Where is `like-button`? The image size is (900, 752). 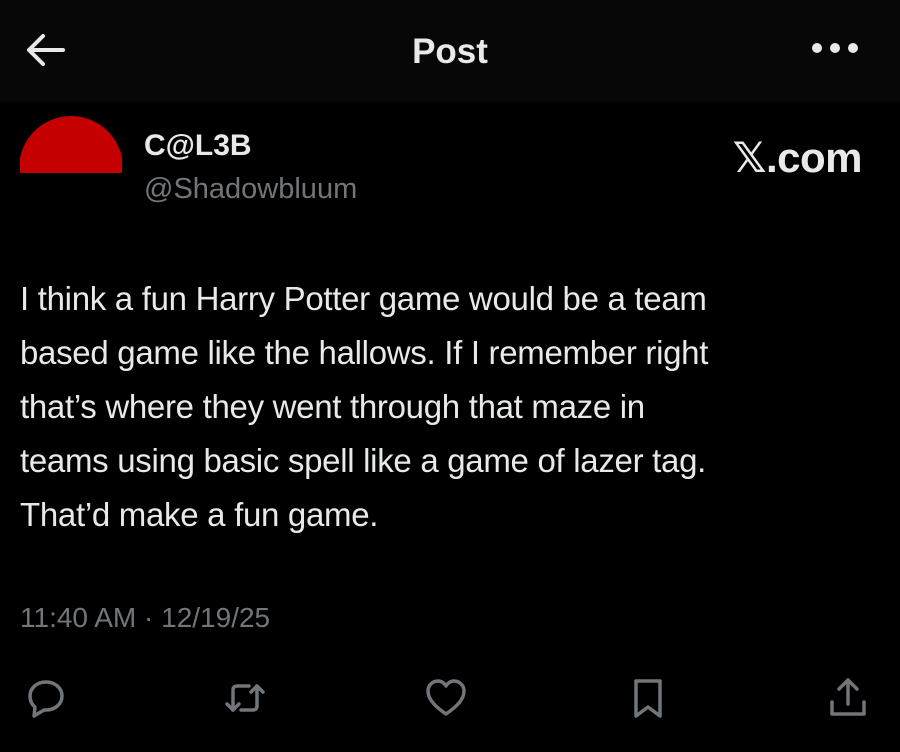 like-button is located at coordinates (446, 700).